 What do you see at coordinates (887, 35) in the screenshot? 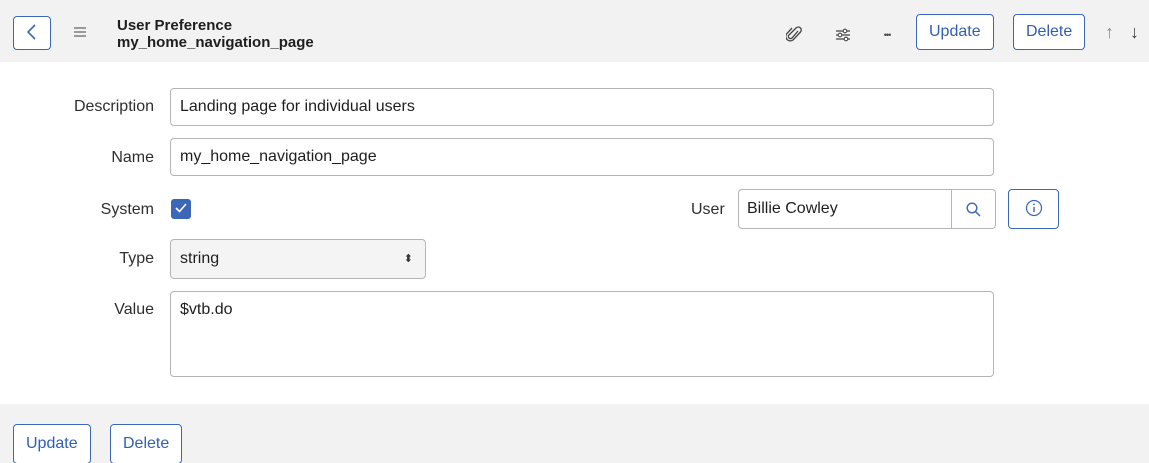
I see `more-horizontal-icon: •••` at bounding box center [887, 35].